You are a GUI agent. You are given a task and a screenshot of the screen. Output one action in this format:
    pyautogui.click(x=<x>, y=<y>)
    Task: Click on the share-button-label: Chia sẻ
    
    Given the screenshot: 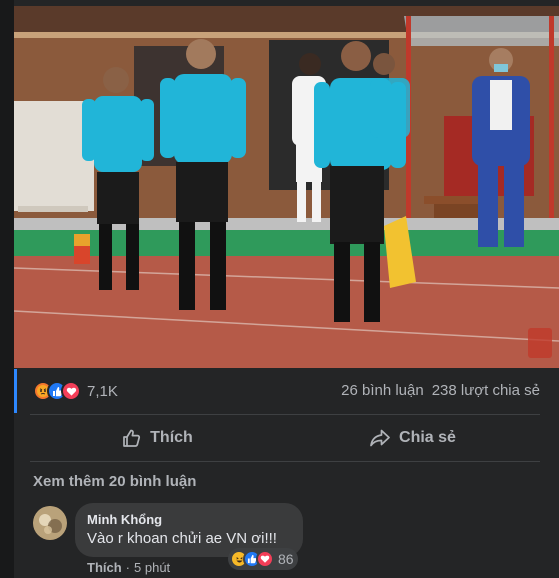 What is the action you would take?
    pyautogui.click(x=427, y=437)
    